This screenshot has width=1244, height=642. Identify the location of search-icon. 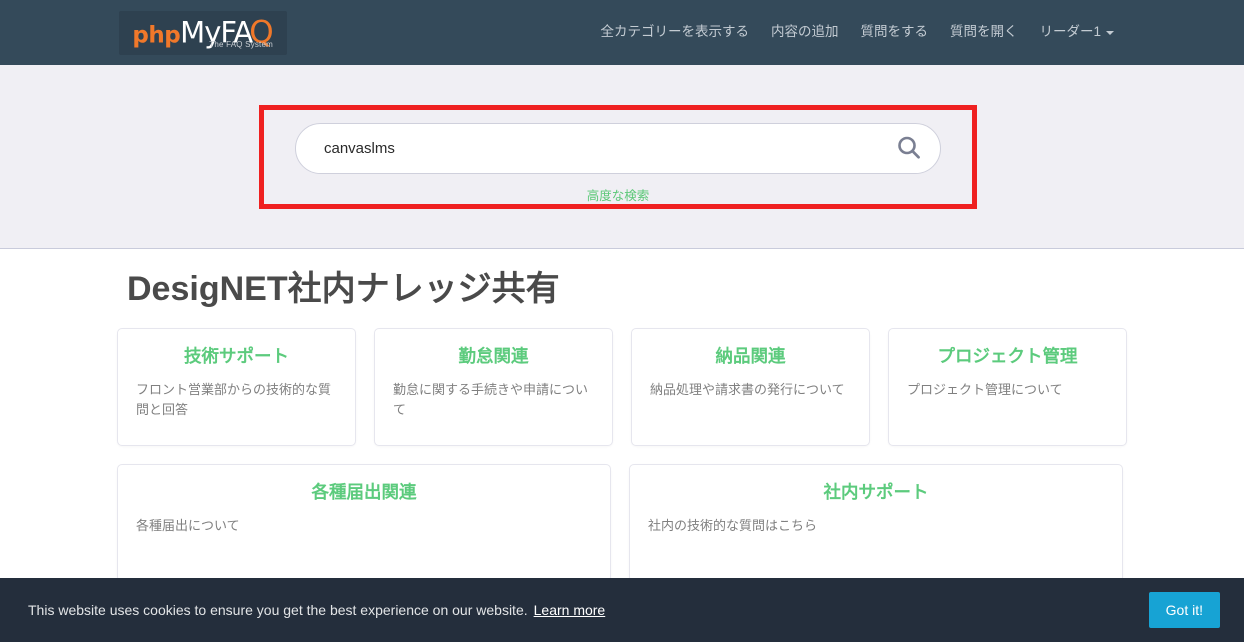
(909, 147).